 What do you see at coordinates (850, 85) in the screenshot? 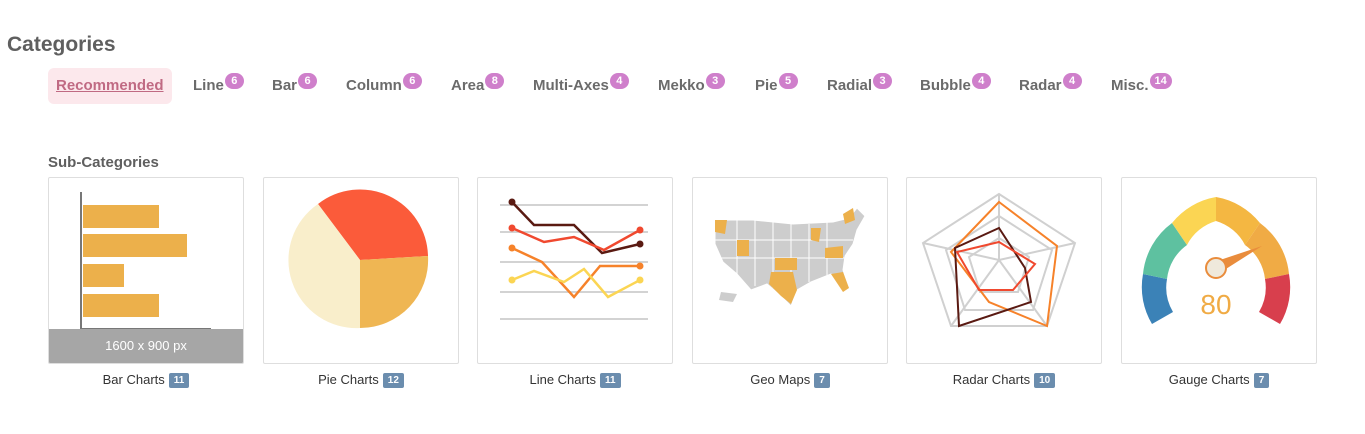
I see `tab-label: Radial` at bounding box center [850, 85].